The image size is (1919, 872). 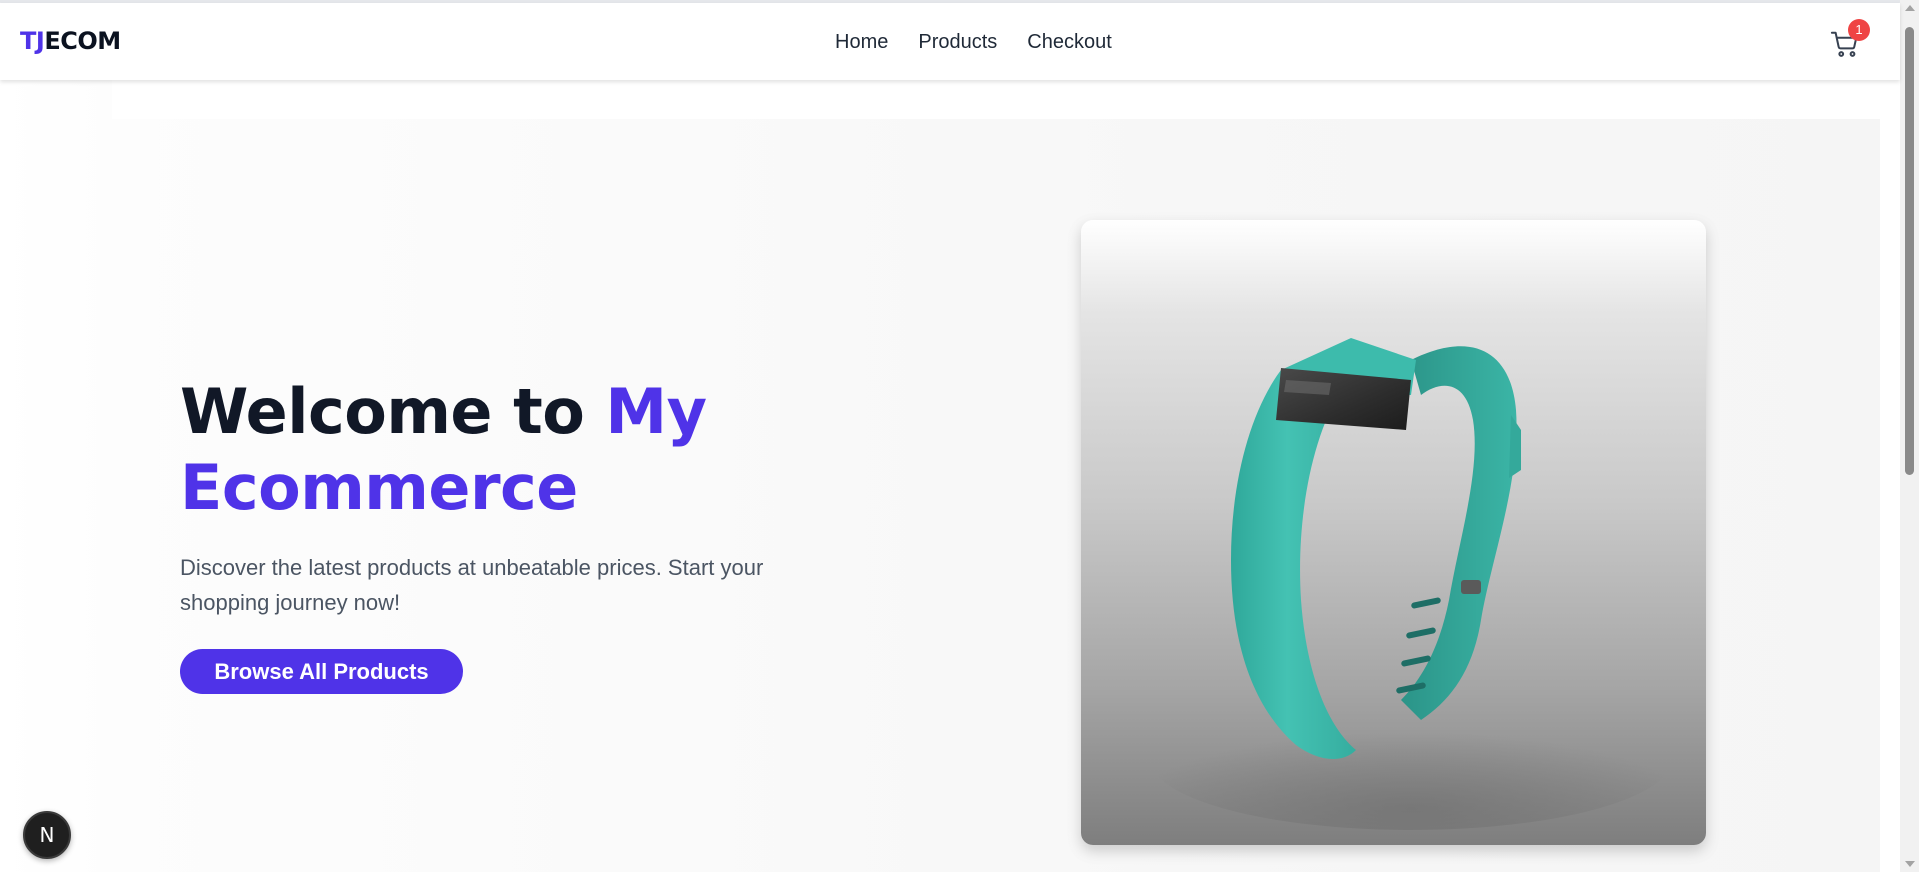 I want to click on main-nav: Home Products Checkout, so click(x=973, y=42).